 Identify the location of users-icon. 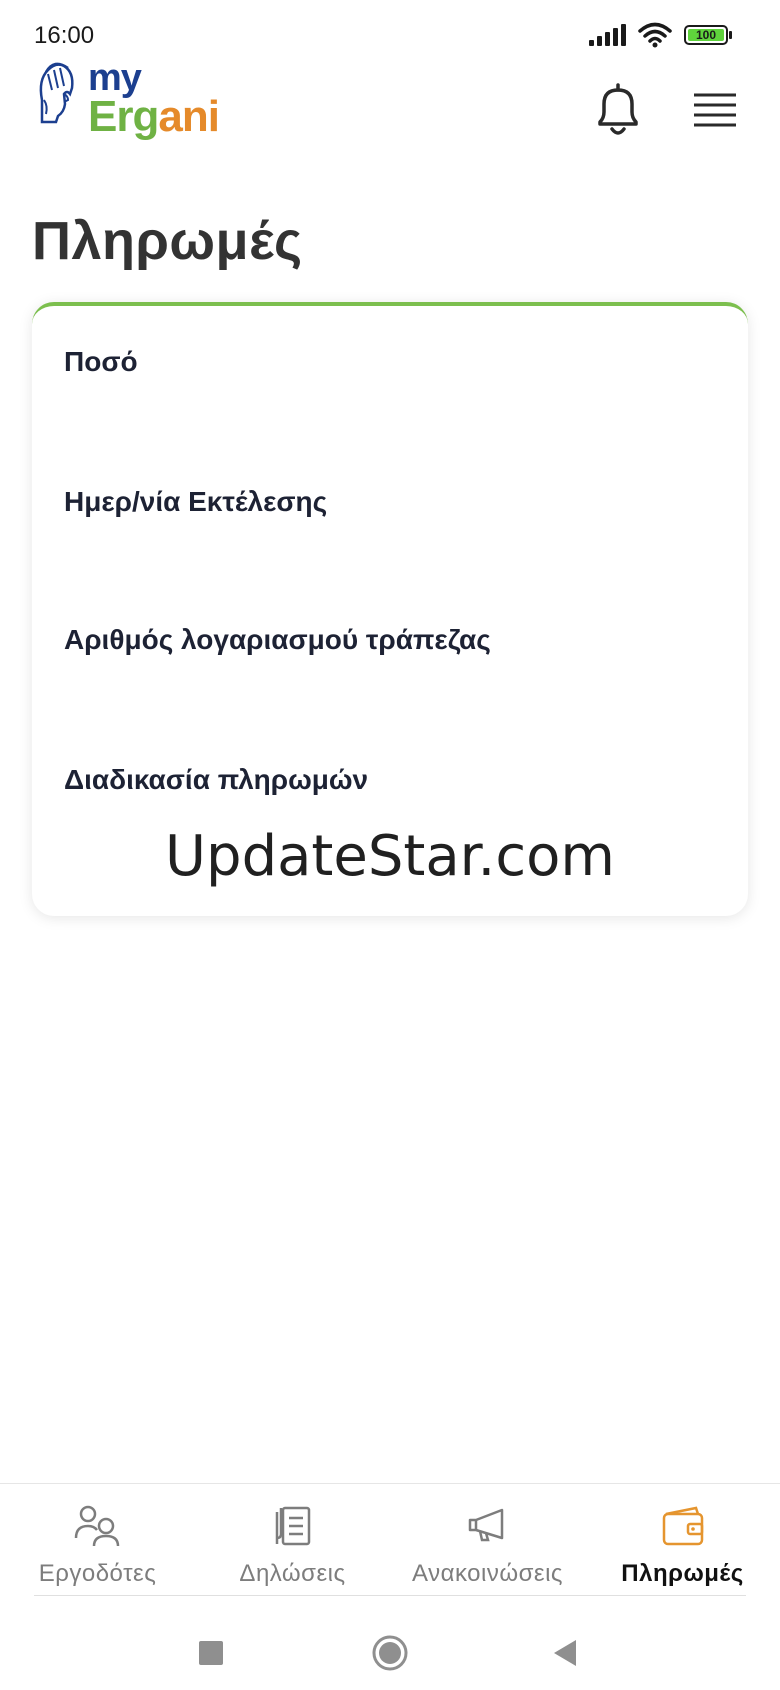
(96, 1526).